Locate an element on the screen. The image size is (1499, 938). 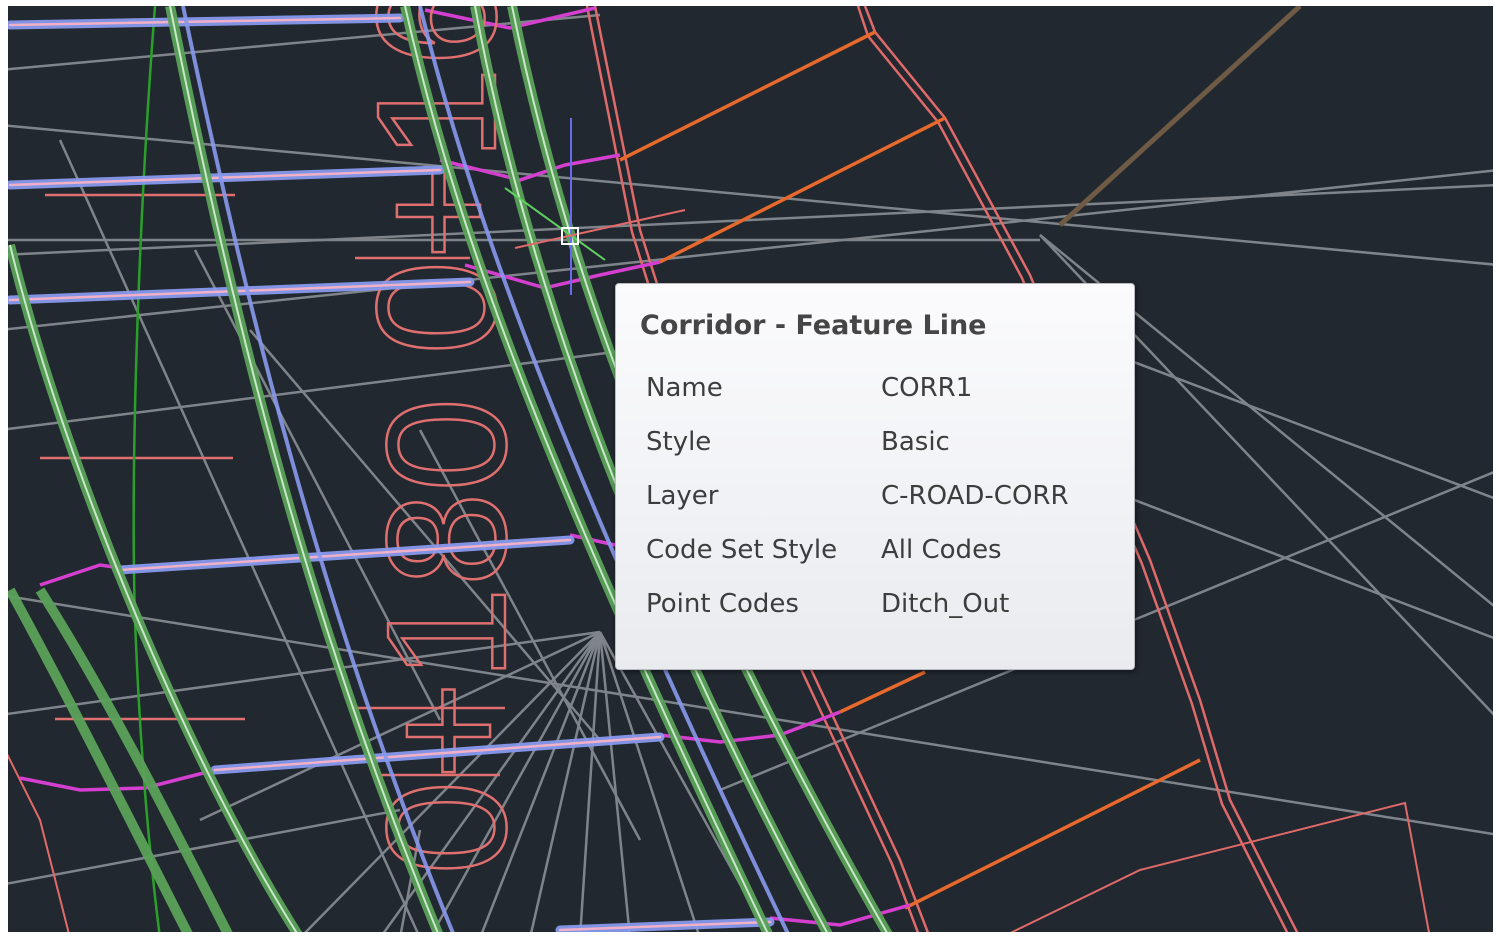
property-label: Code Set Style is located at coordinates (742, 550).